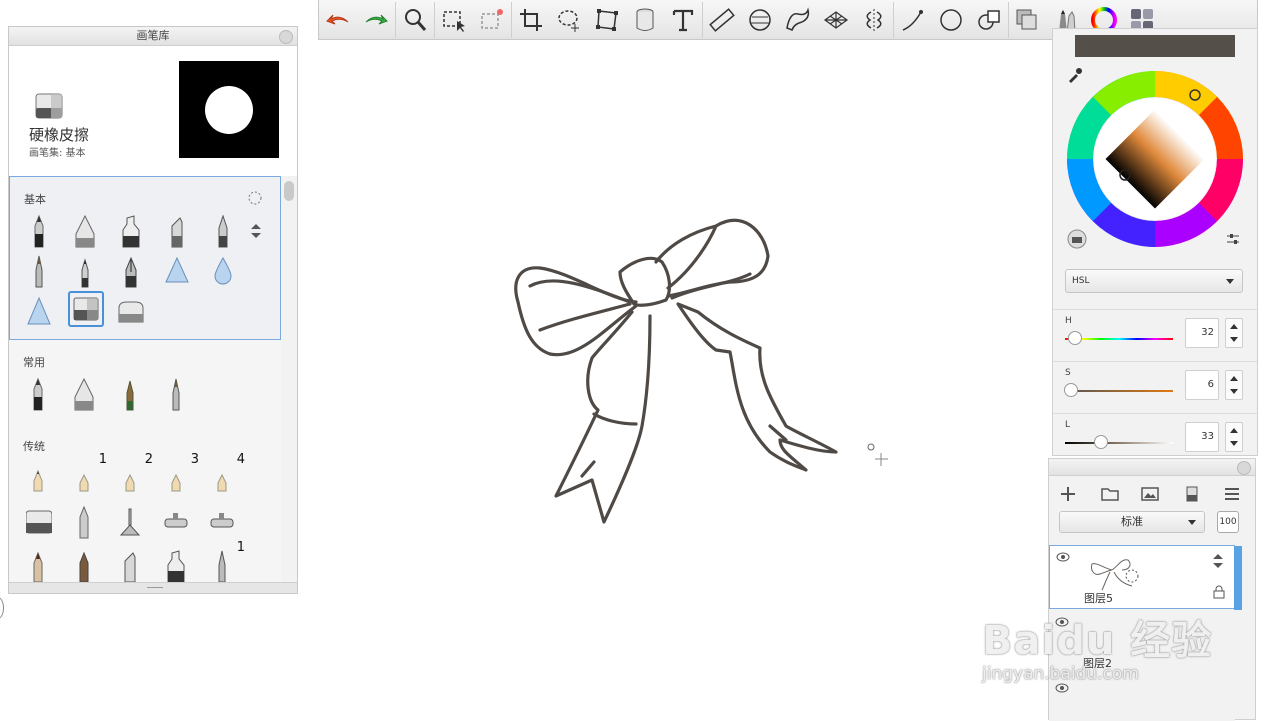 This screenshot has height=721, width=1280. Describe the element at coordinates (913, 20) in the screenshot. I see `stroke-icon` at that location.